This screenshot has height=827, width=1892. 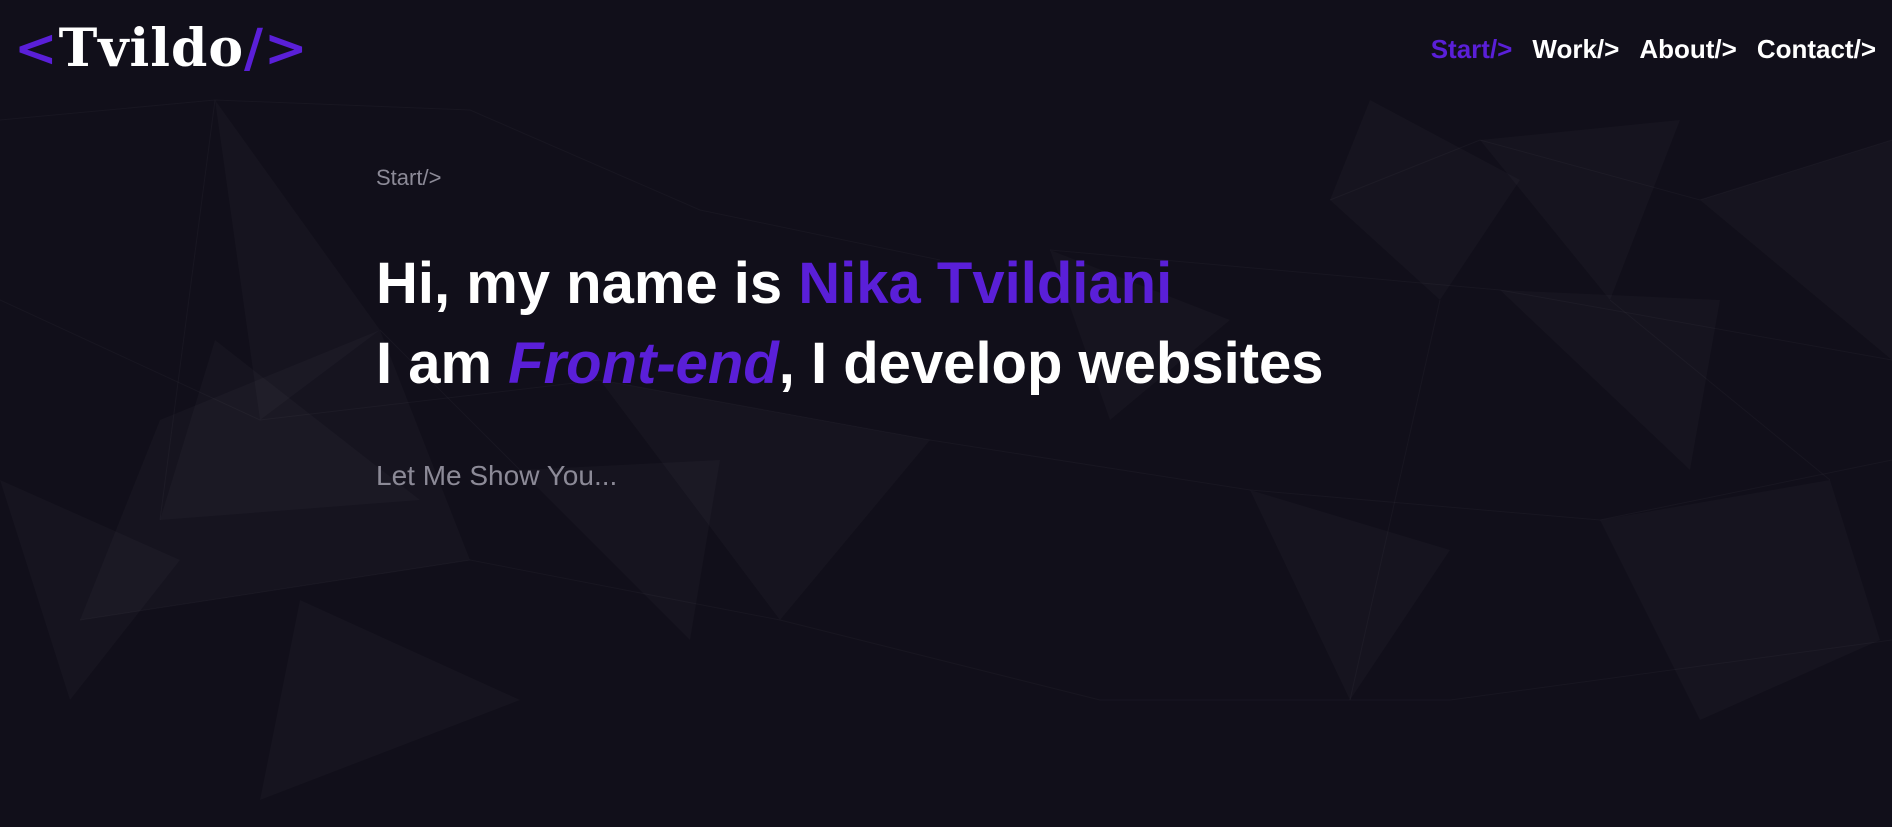 I want to click on logo-name: Tvildo, so click(x=151, y=48).